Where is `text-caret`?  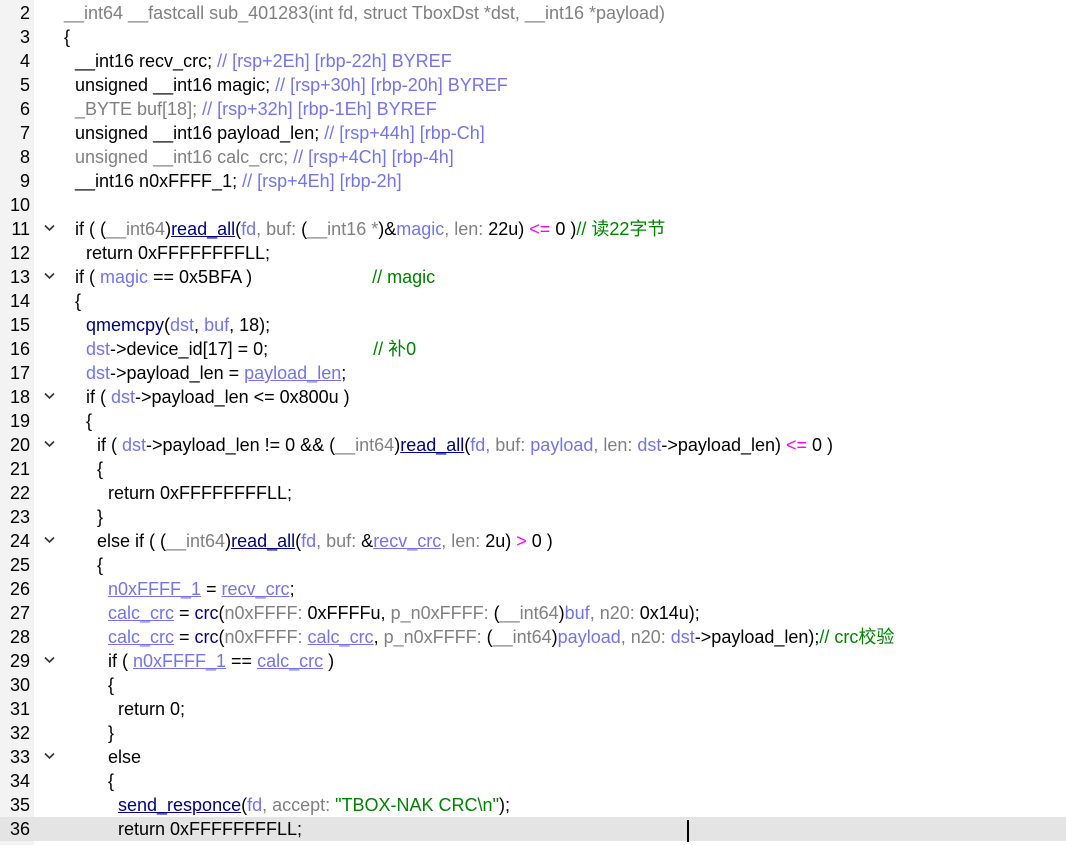 text-caret is located at coordinates (688, 831).